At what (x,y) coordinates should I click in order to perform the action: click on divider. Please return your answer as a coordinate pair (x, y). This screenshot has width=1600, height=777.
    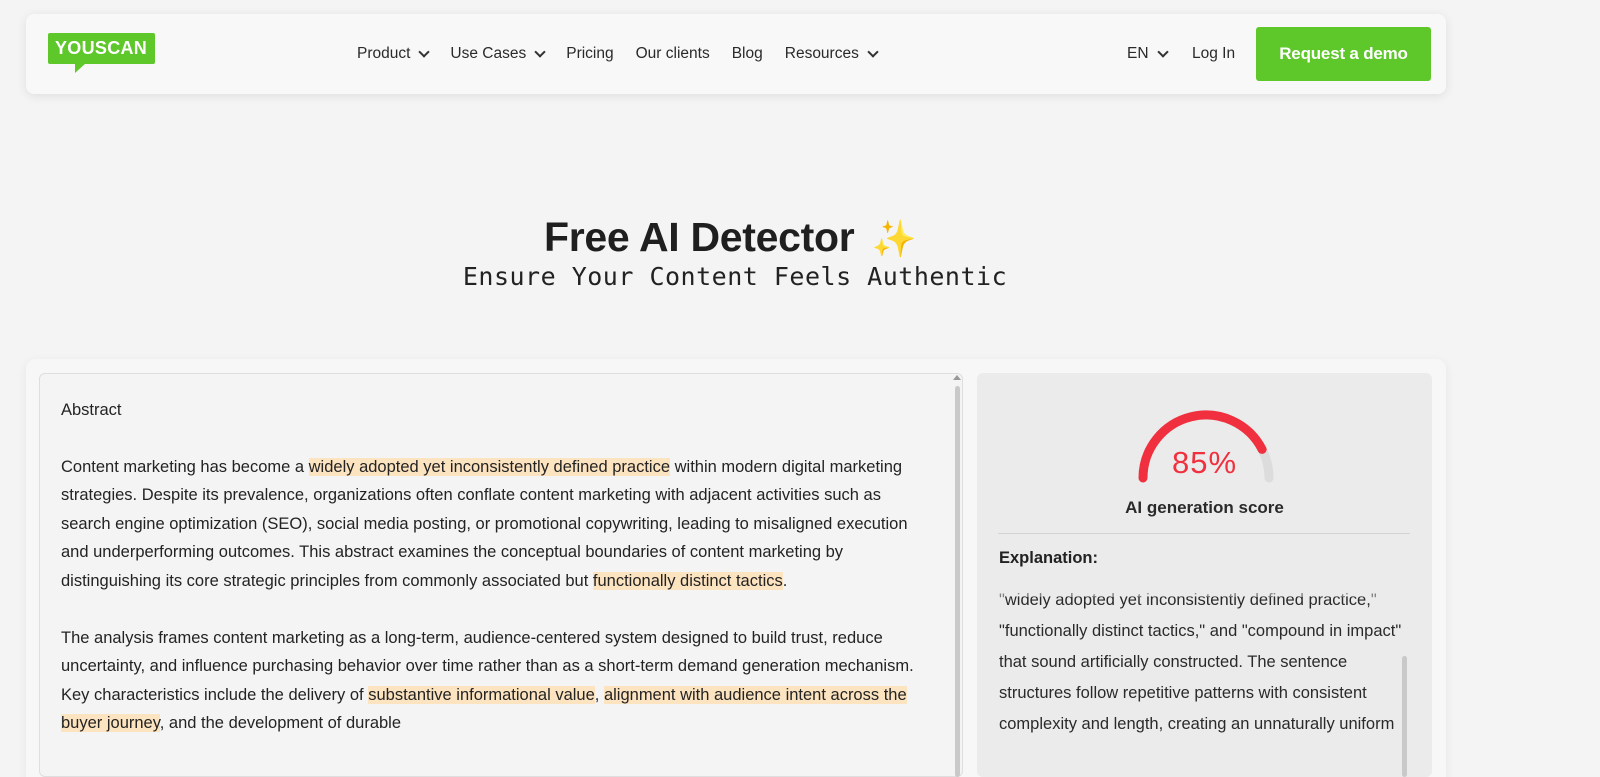
    Looking at the image, I should click on (1204, 533).